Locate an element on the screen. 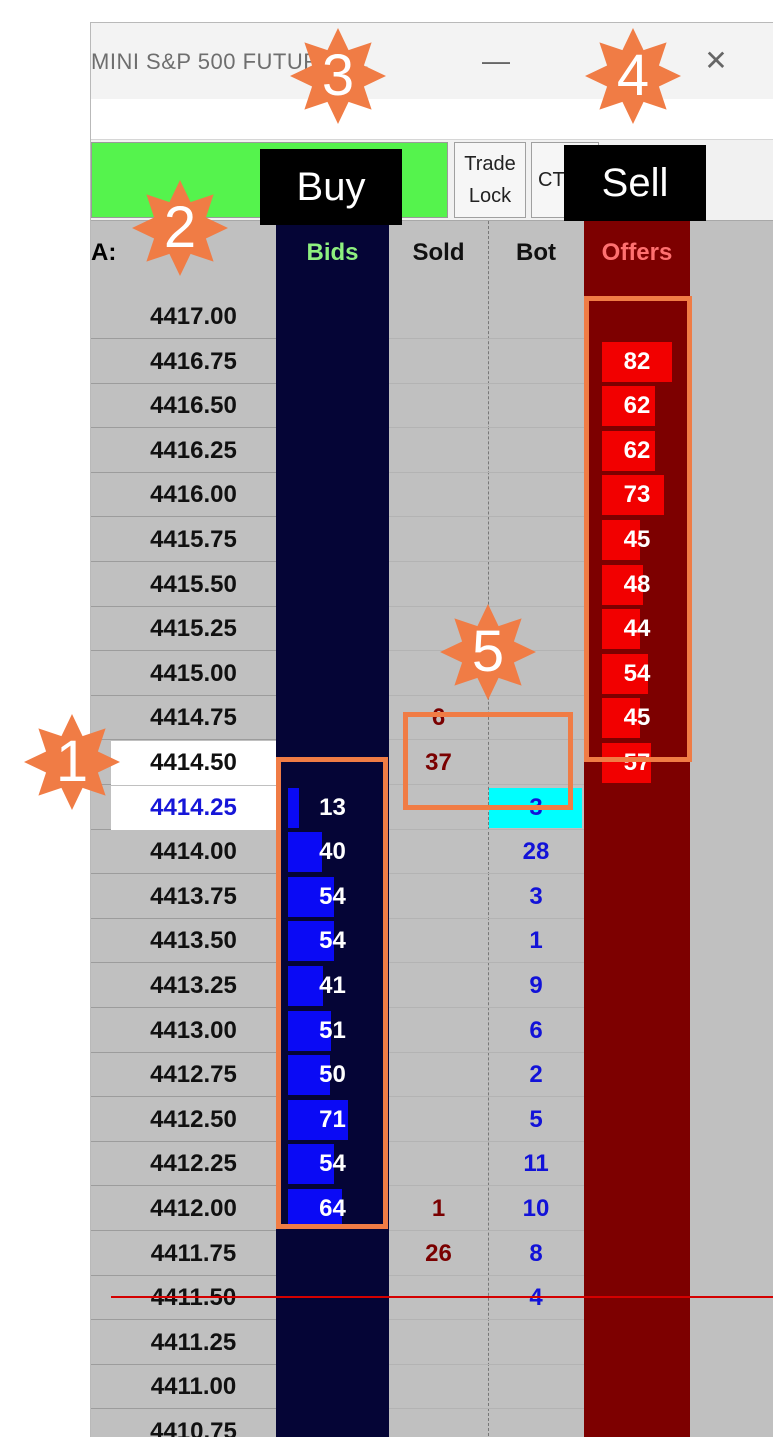  bot-cell: 5 is located at coordinates (536, 1119).